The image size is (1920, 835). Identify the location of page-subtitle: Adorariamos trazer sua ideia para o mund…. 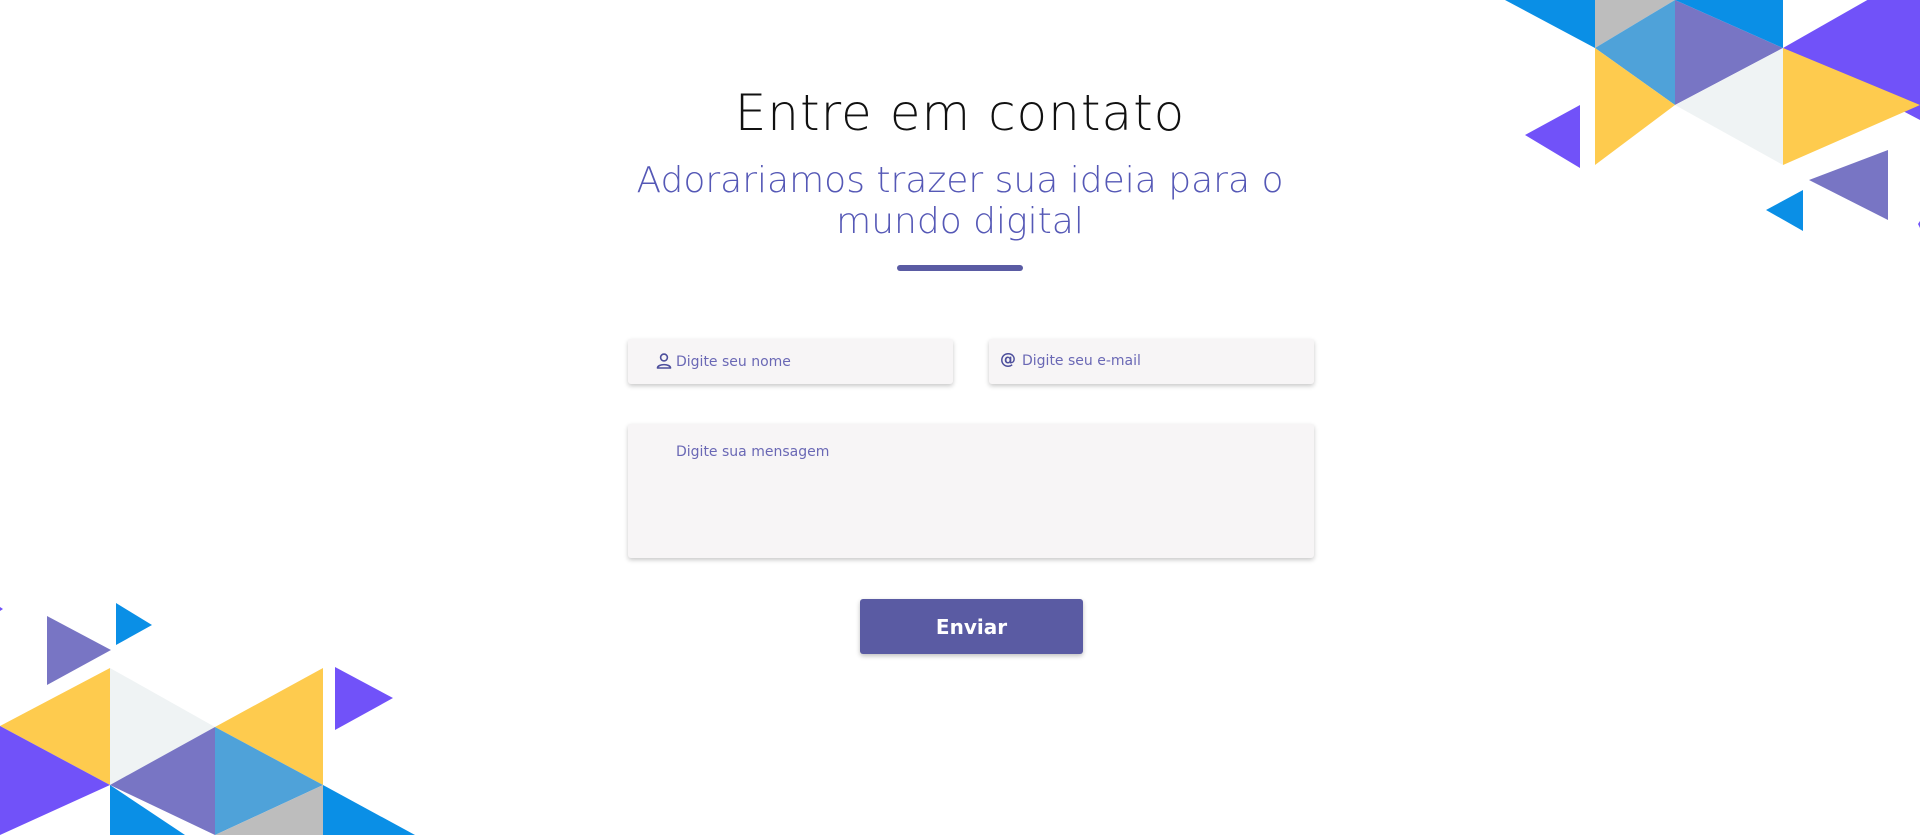
(960, 201).